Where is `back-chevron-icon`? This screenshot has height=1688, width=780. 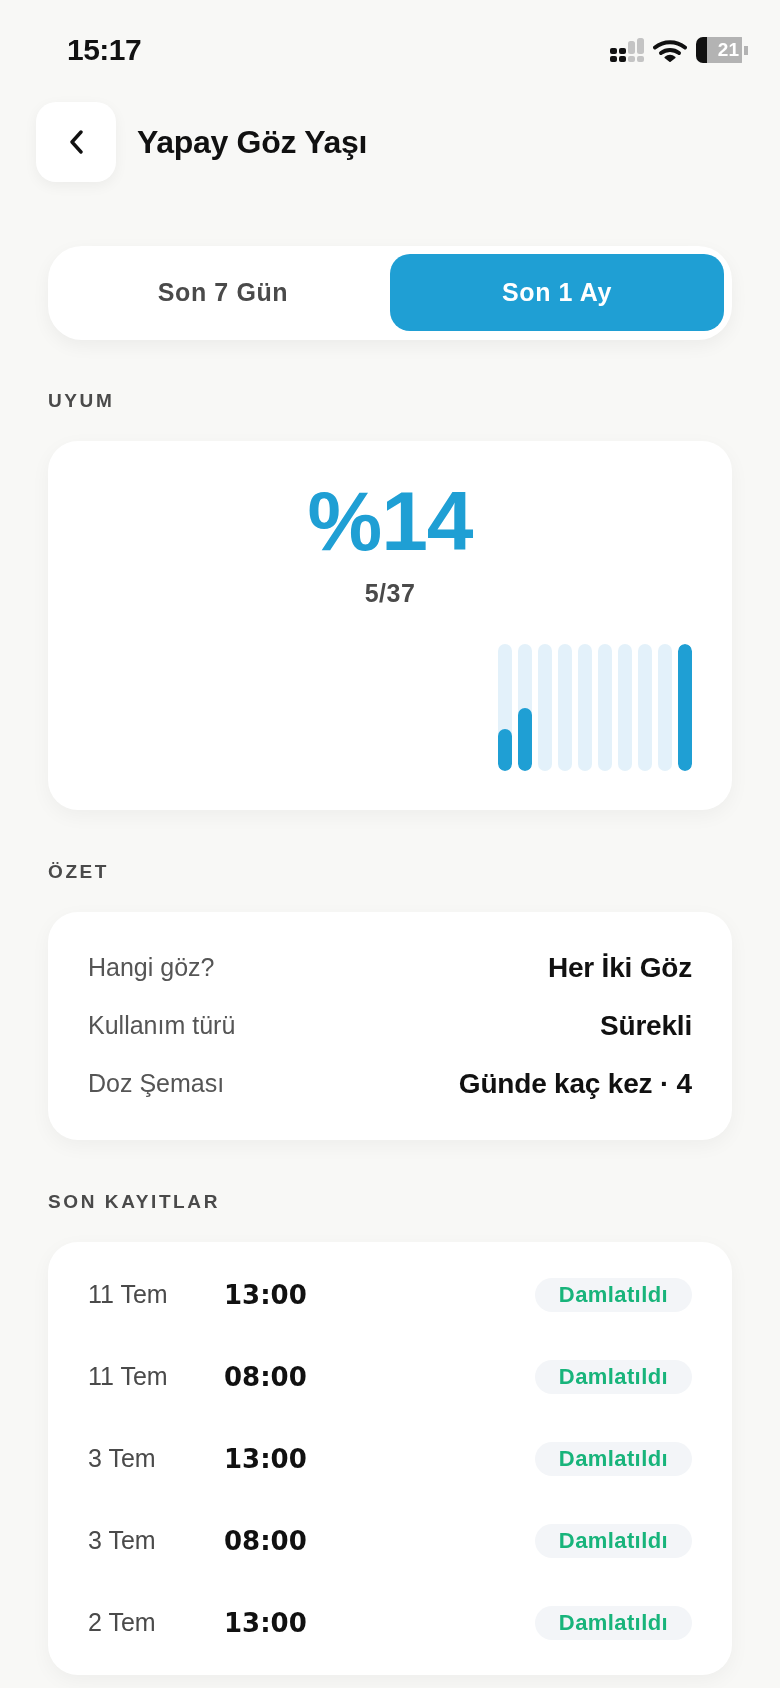 back-chevron-icon is located at coordinates (76, 142).